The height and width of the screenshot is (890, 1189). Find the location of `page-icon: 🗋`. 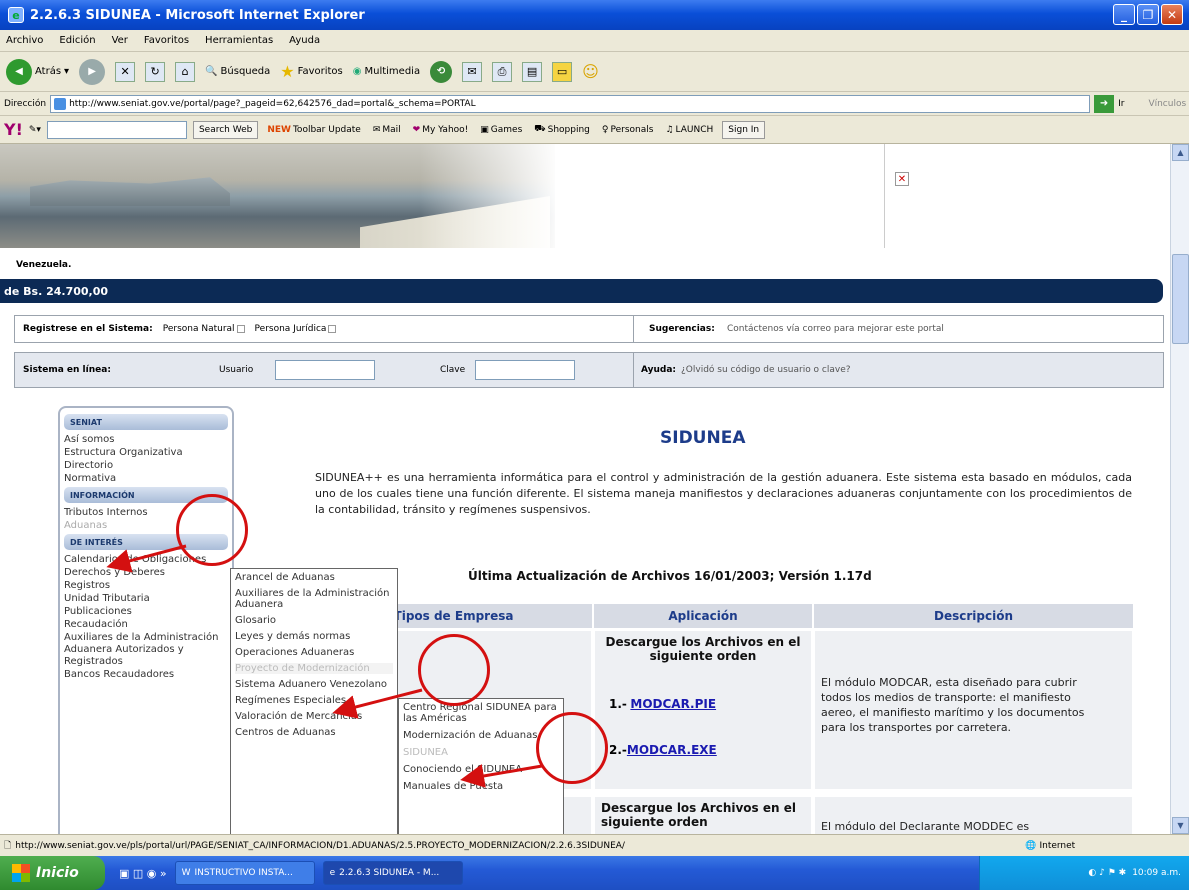

page-icon: 🗋 is located at coordinates (8, 845).